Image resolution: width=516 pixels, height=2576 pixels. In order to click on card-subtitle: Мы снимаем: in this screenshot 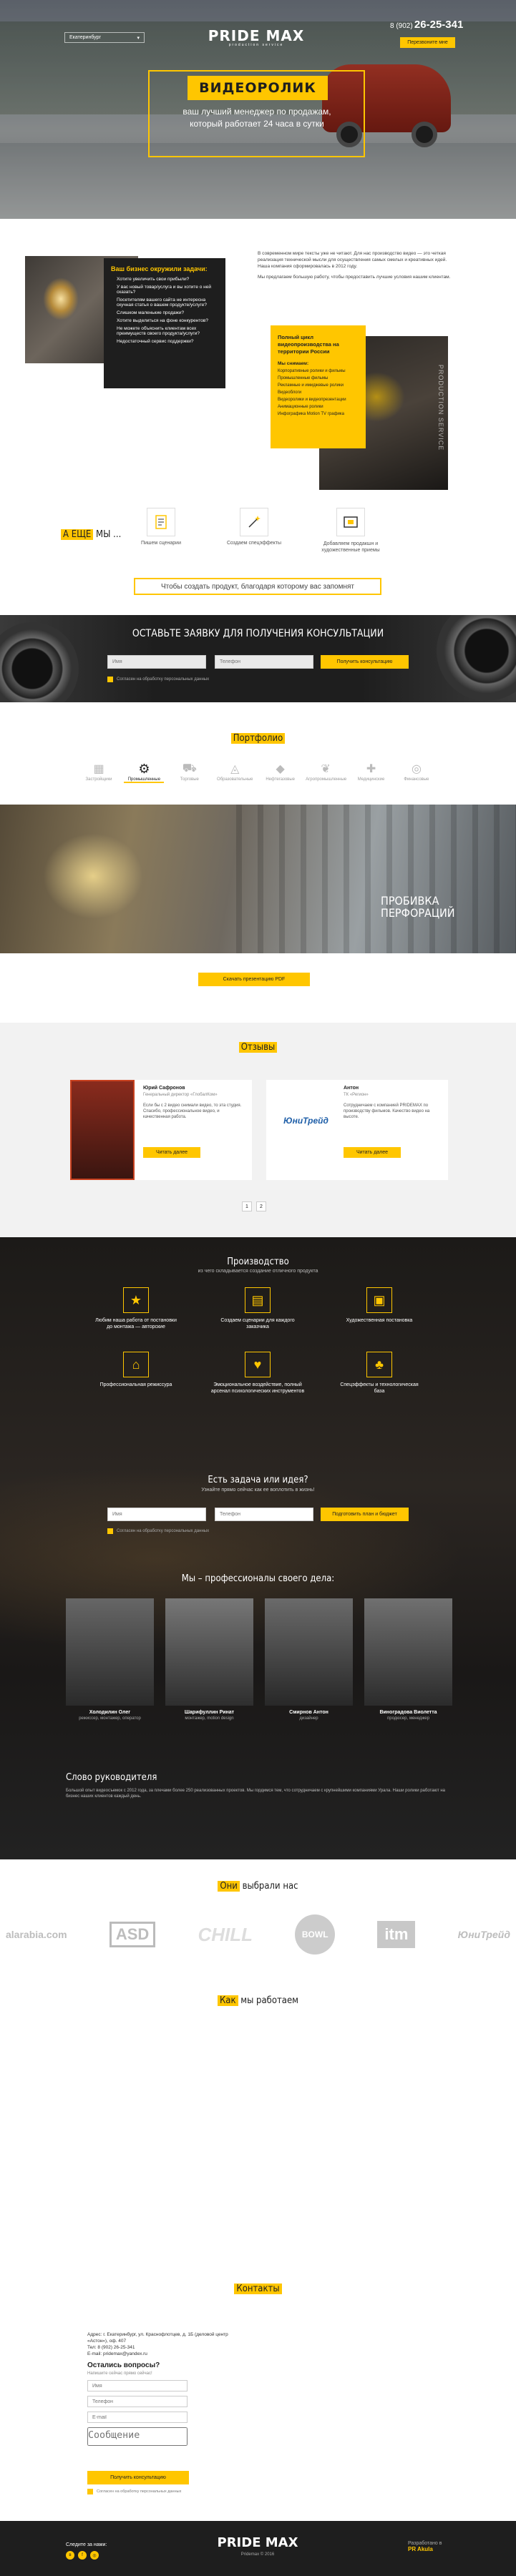, I will do `click(293, 364)`.